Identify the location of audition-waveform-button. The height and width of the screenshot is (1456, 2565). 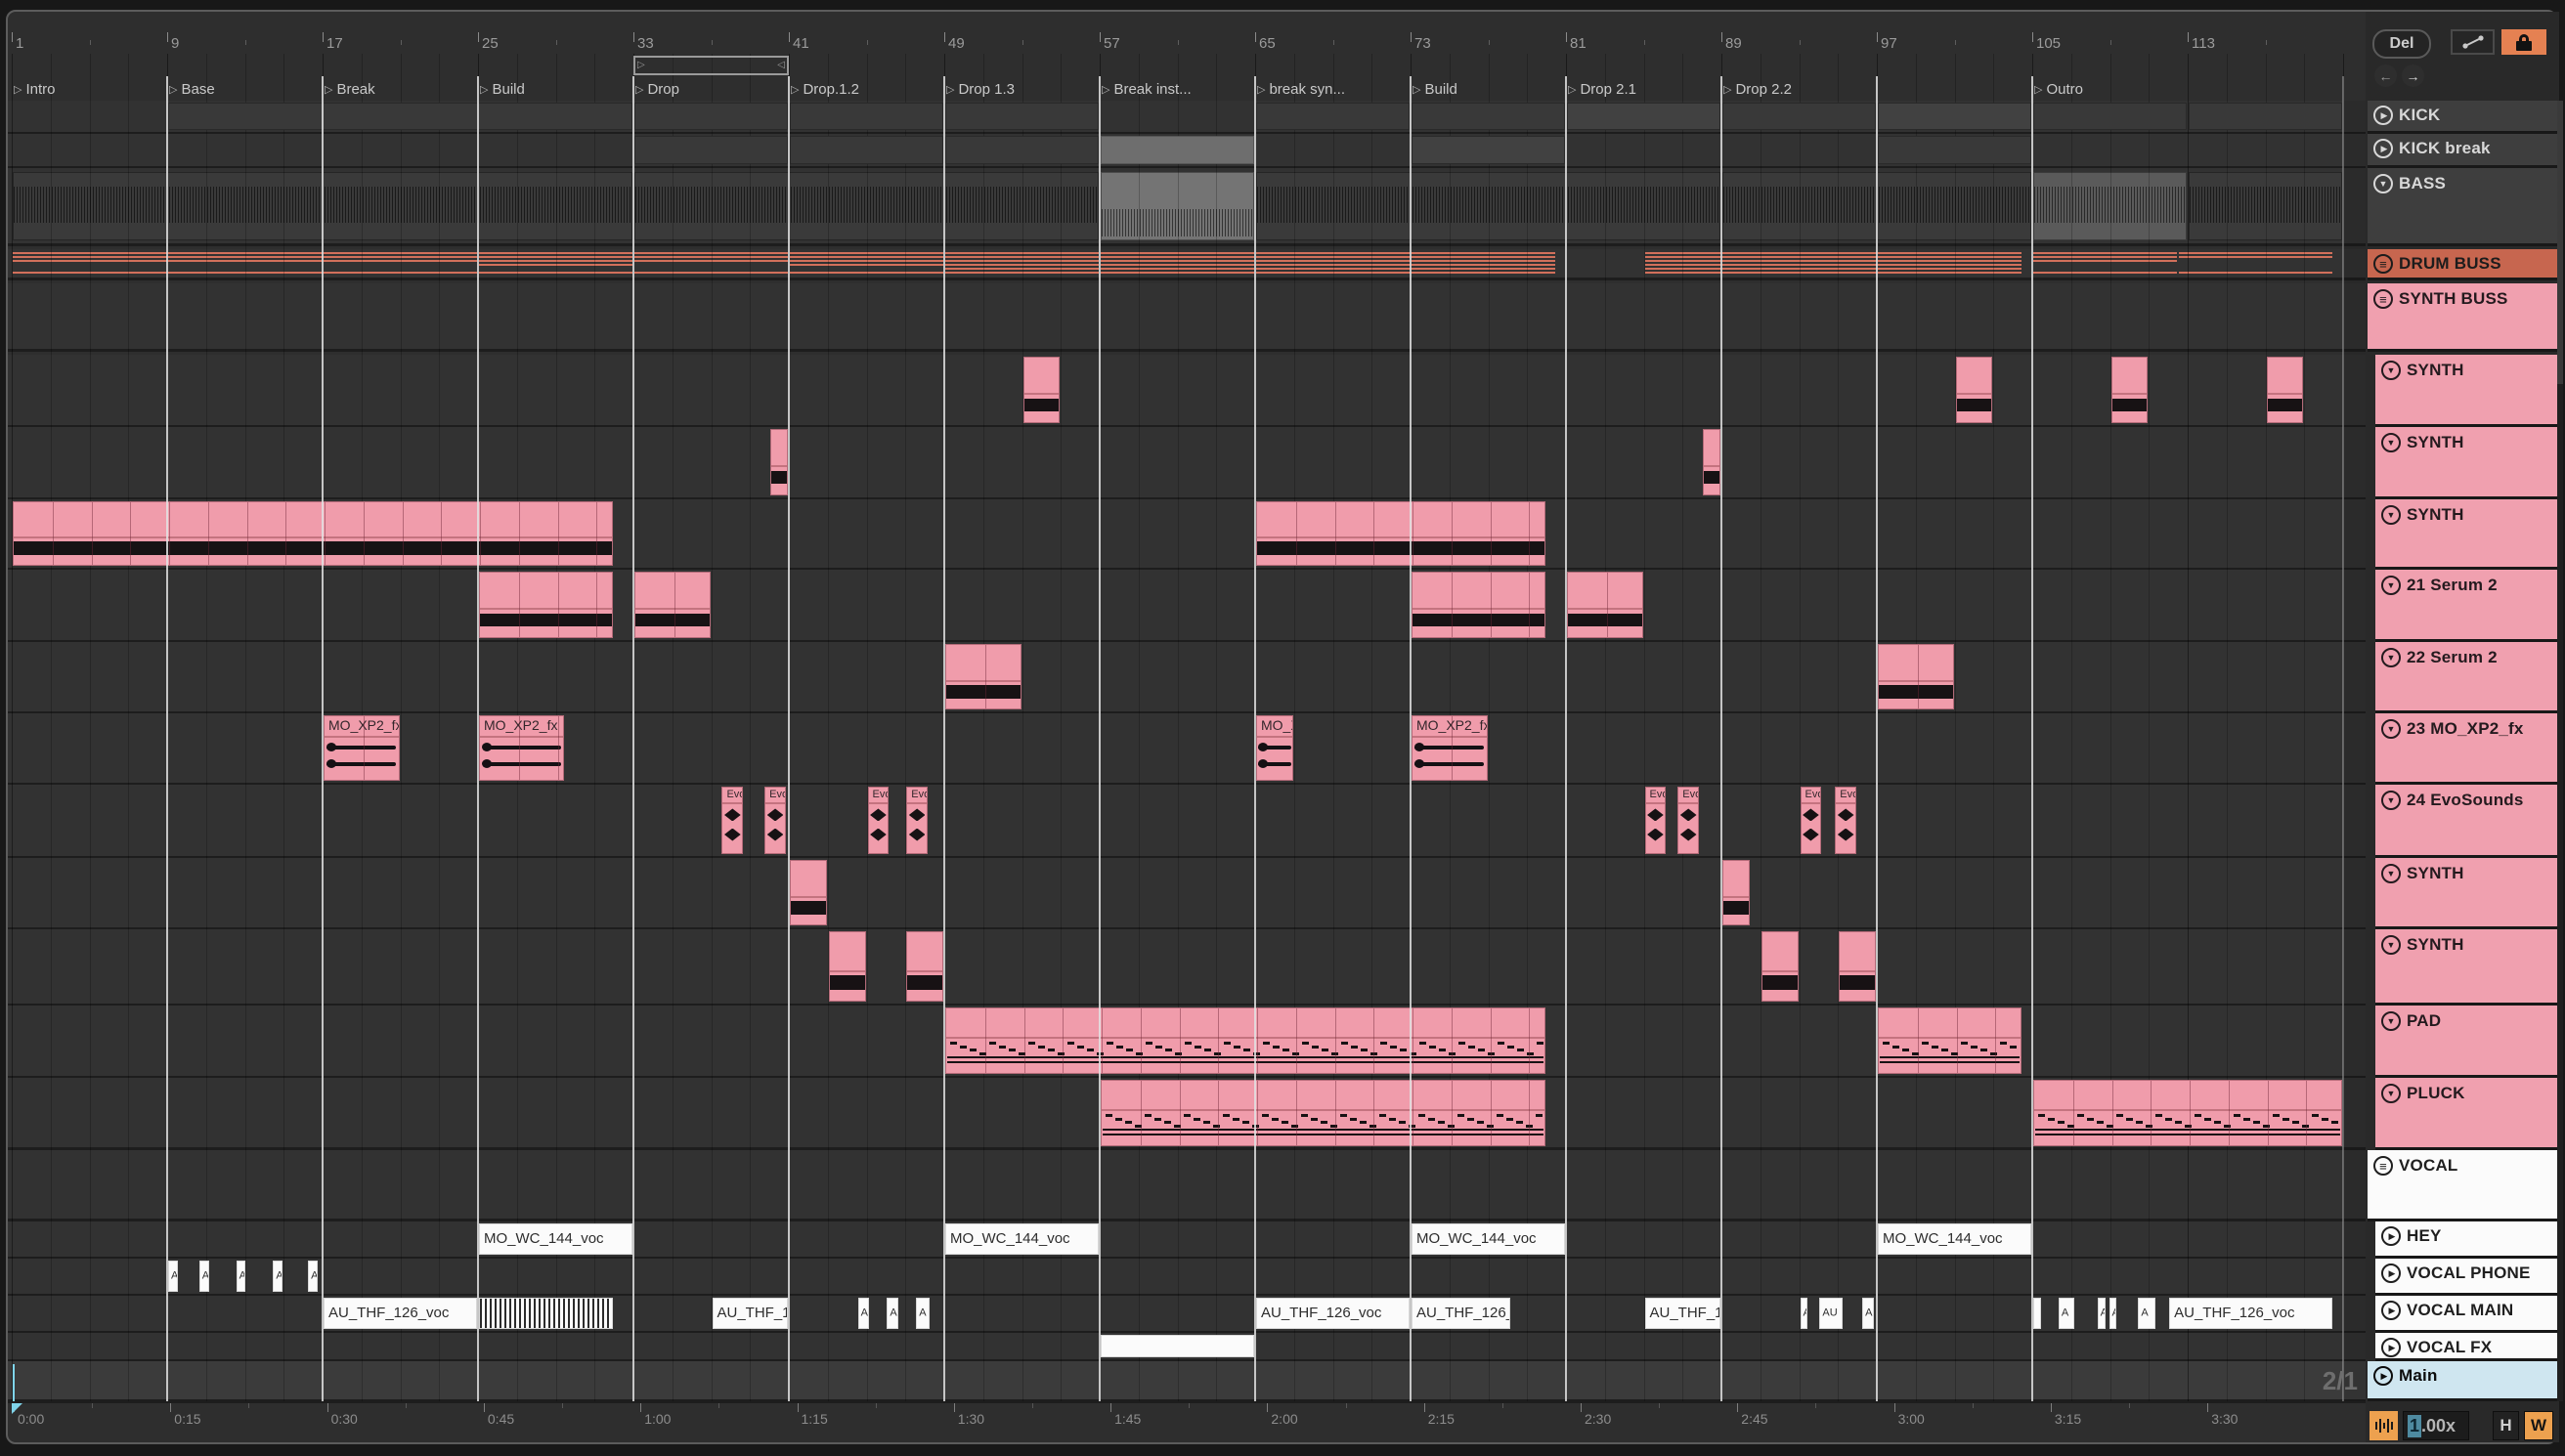
(2383, 1425).